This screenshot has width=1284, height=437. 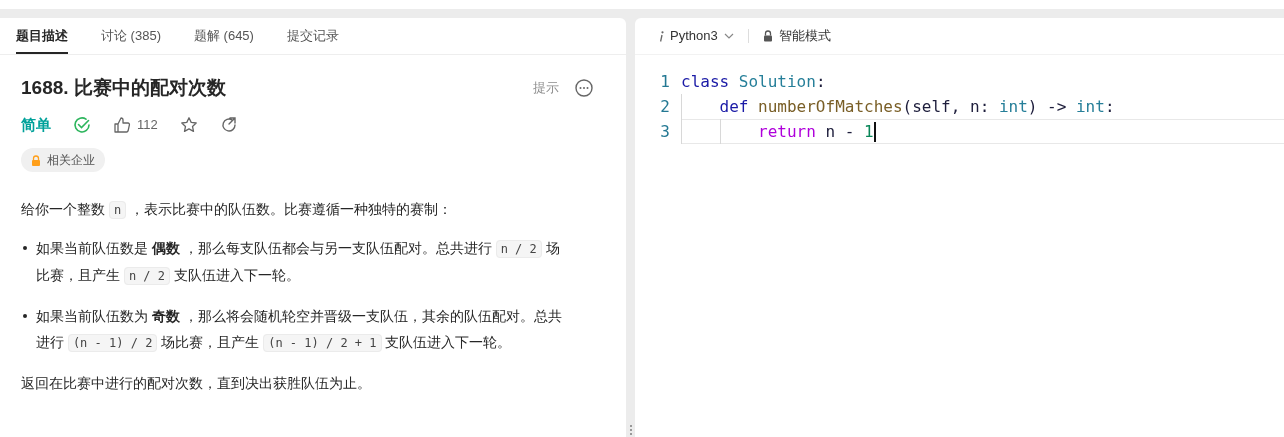 I want to click on tab: 提交记录, so click(x=312, y=36).